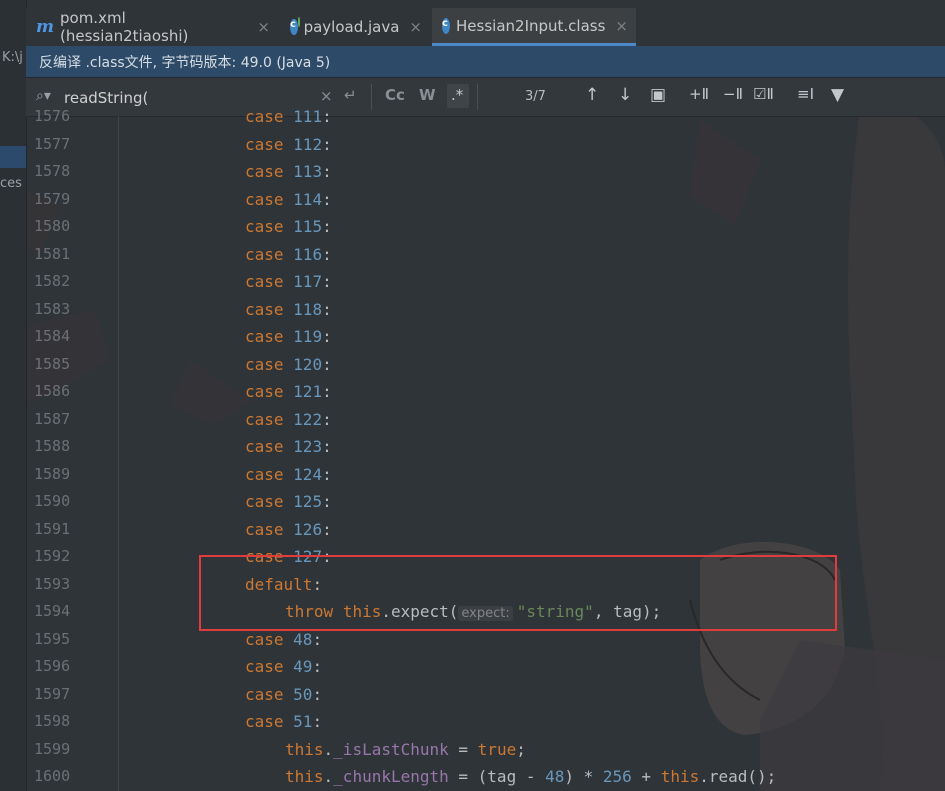 The image size is (945, 791). I want to click on case-value: 116, so click(308, 254).